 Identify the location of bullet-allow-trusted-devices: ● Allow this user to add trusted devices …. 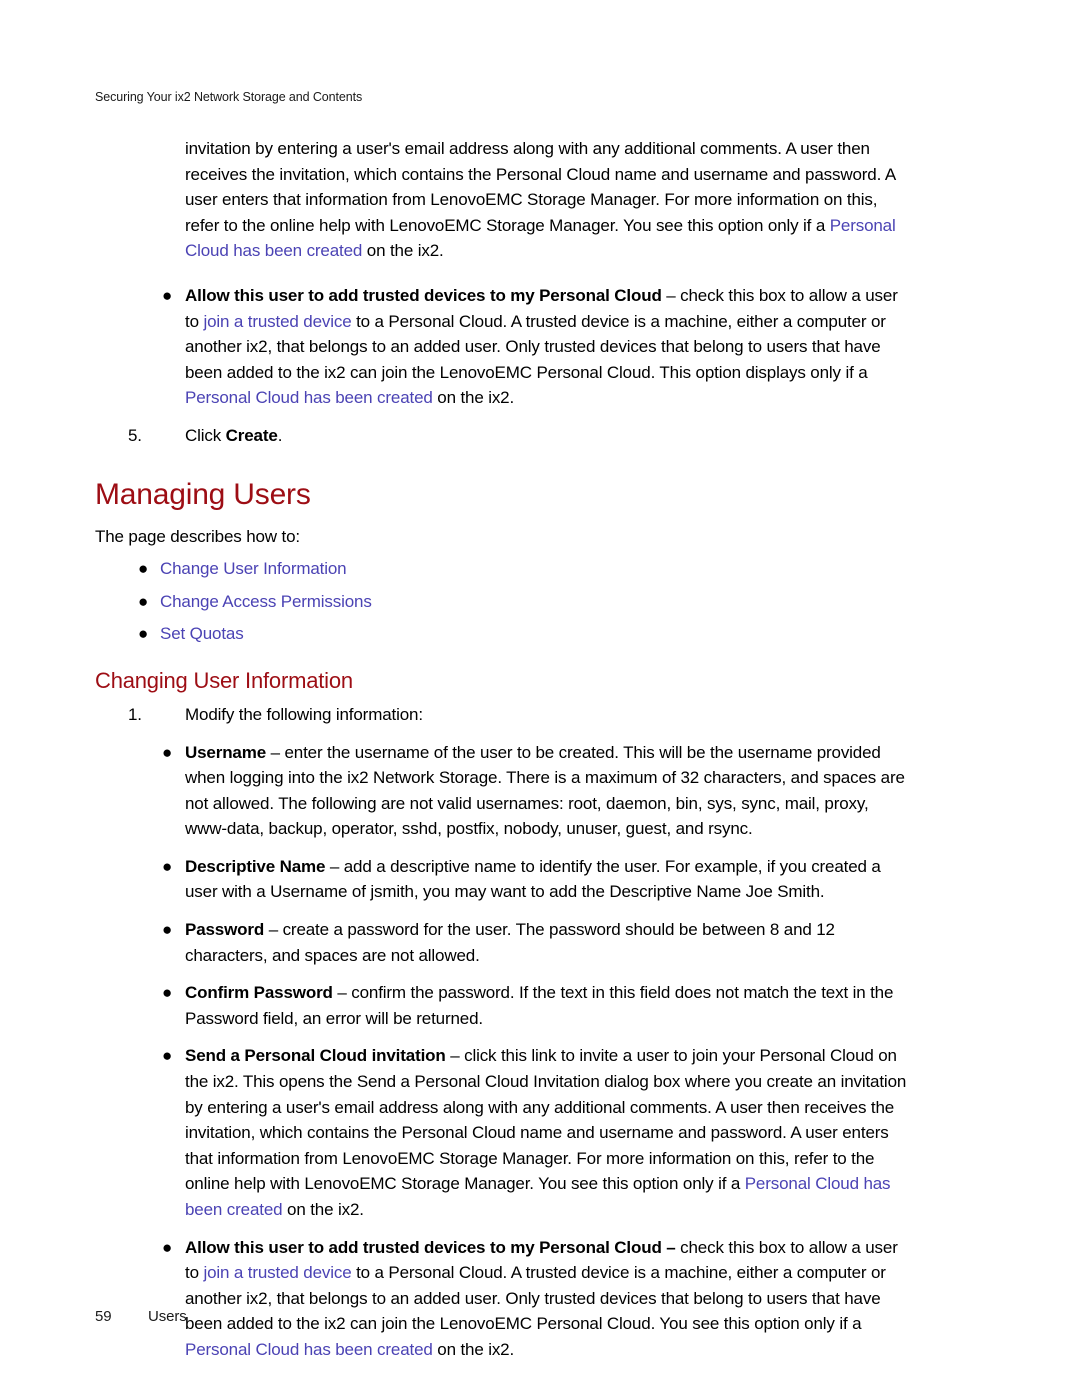
(540, 1299).